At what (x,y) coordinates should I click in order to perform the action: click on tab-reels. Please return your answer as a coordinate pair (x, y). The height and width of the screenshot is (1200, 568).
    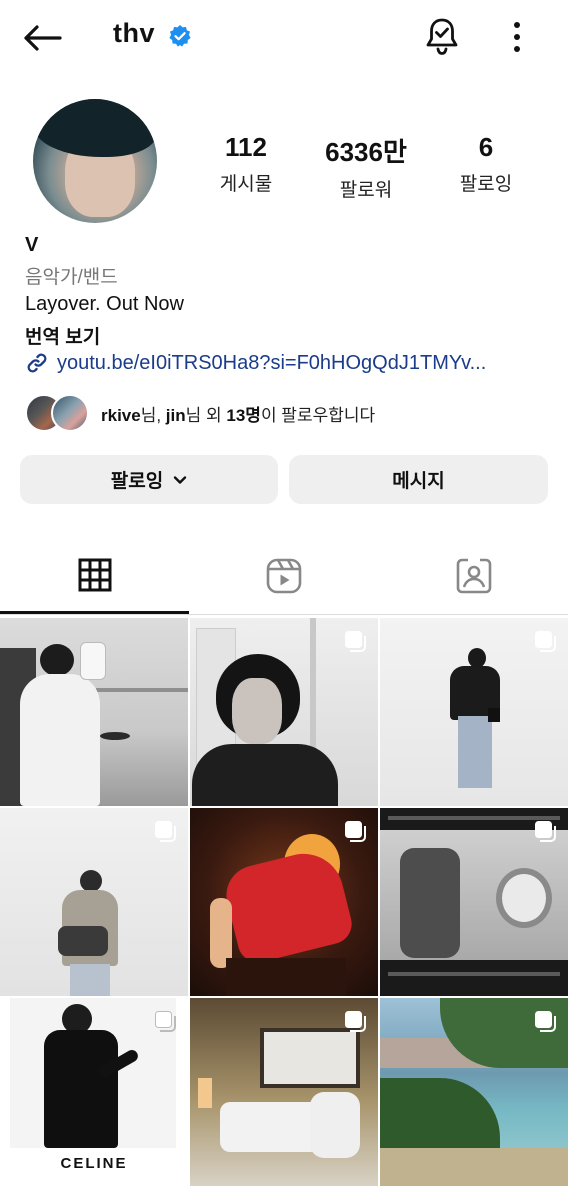
    Looking at the image, I should click on (284, 581).